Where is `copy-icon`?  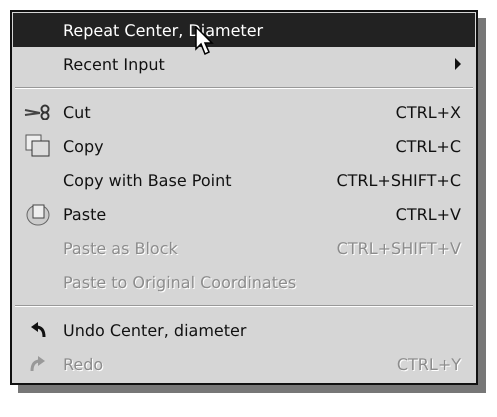
copy-icon is located at coordinates (38, 146).